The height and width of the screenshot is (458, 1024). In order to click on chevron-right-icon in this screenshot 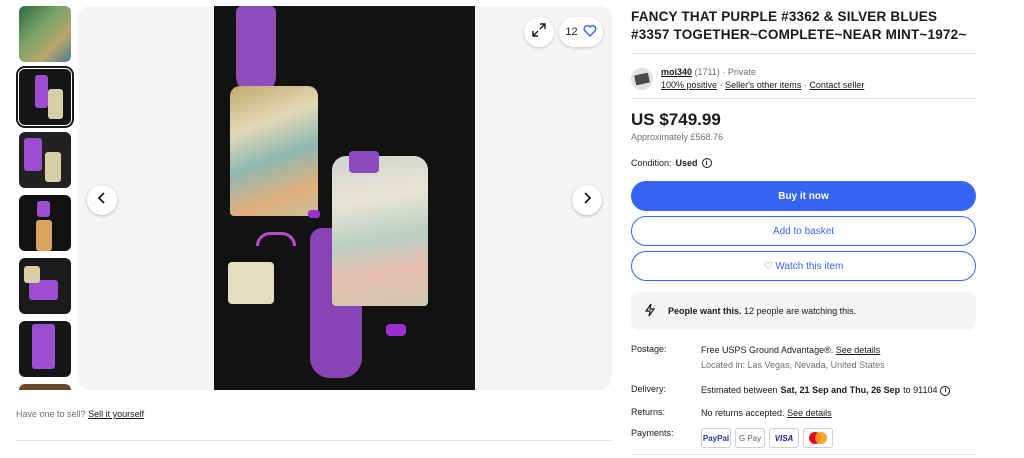, I will do `click(587, 200)`.